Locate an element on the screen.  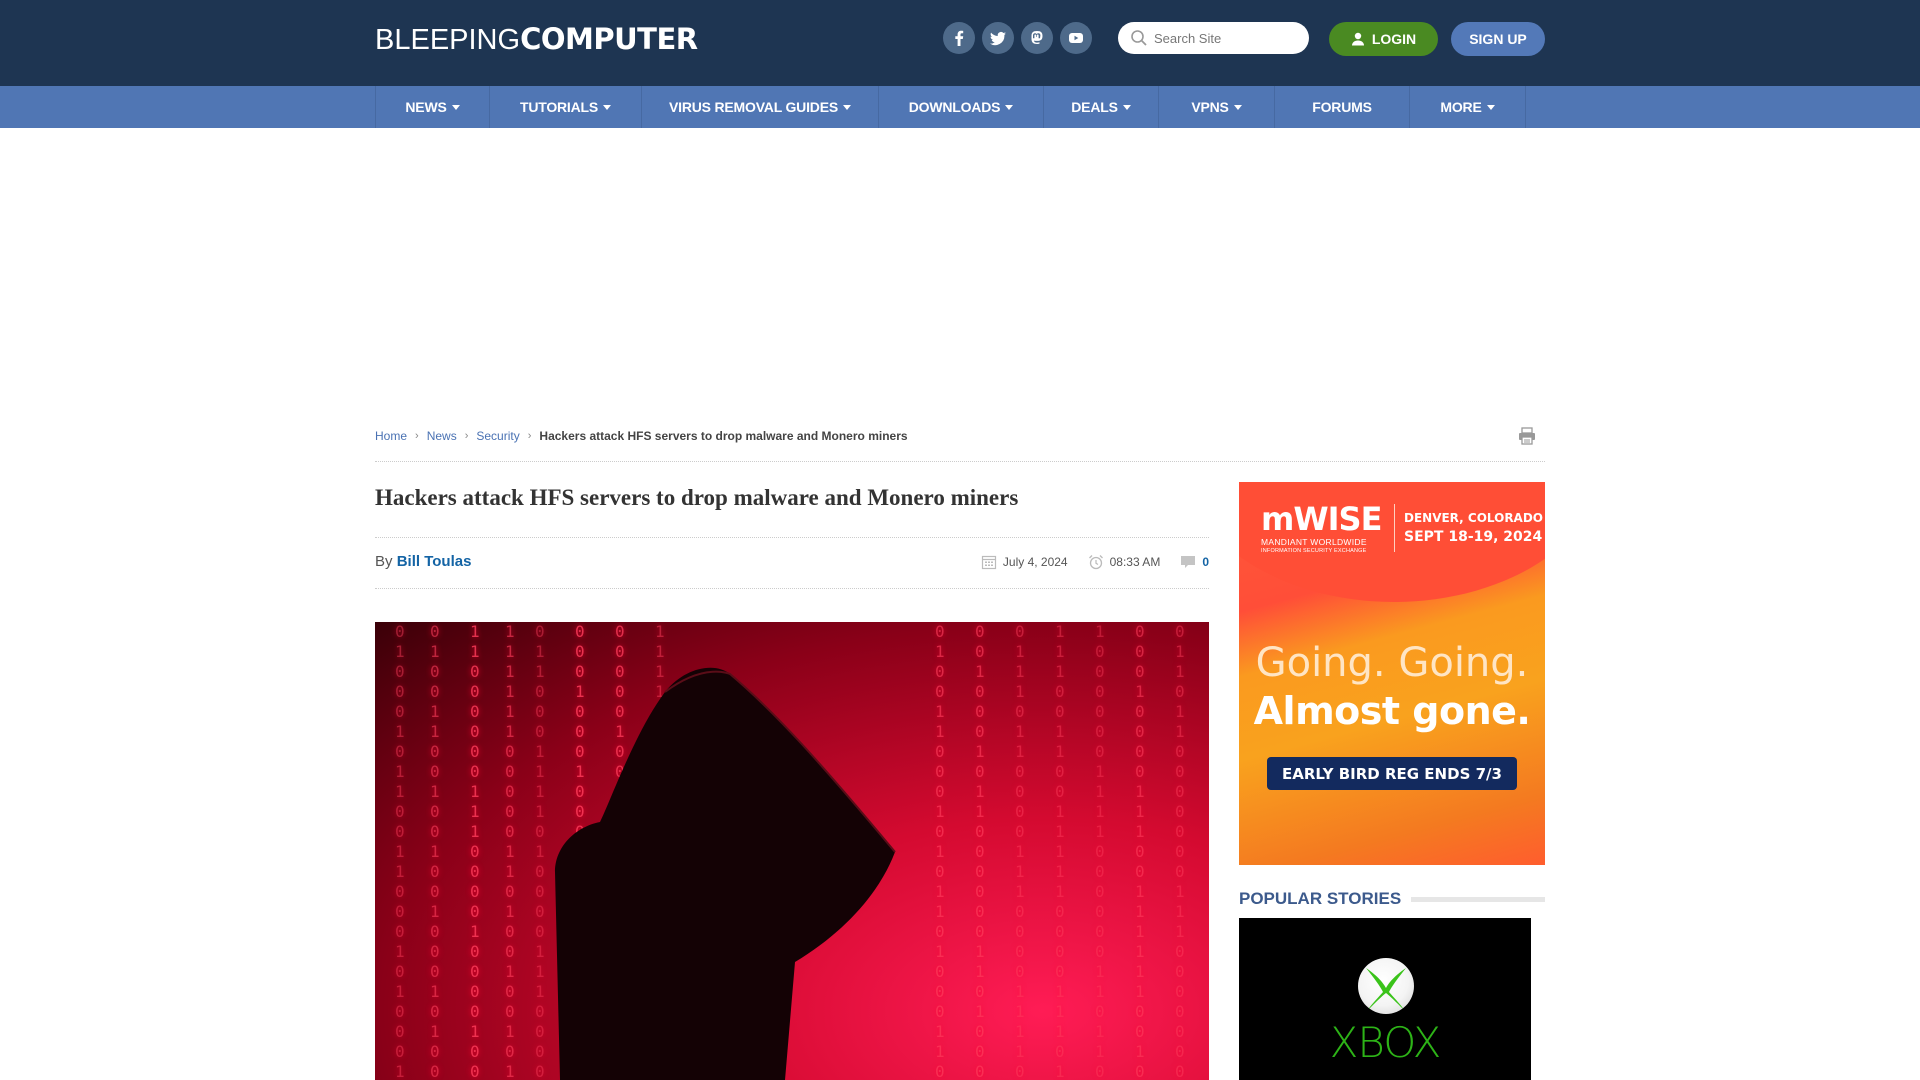
ad-brand-sub2: INFORMATION SECURITY EXCHANGE is located at coordinates (1314, 551).